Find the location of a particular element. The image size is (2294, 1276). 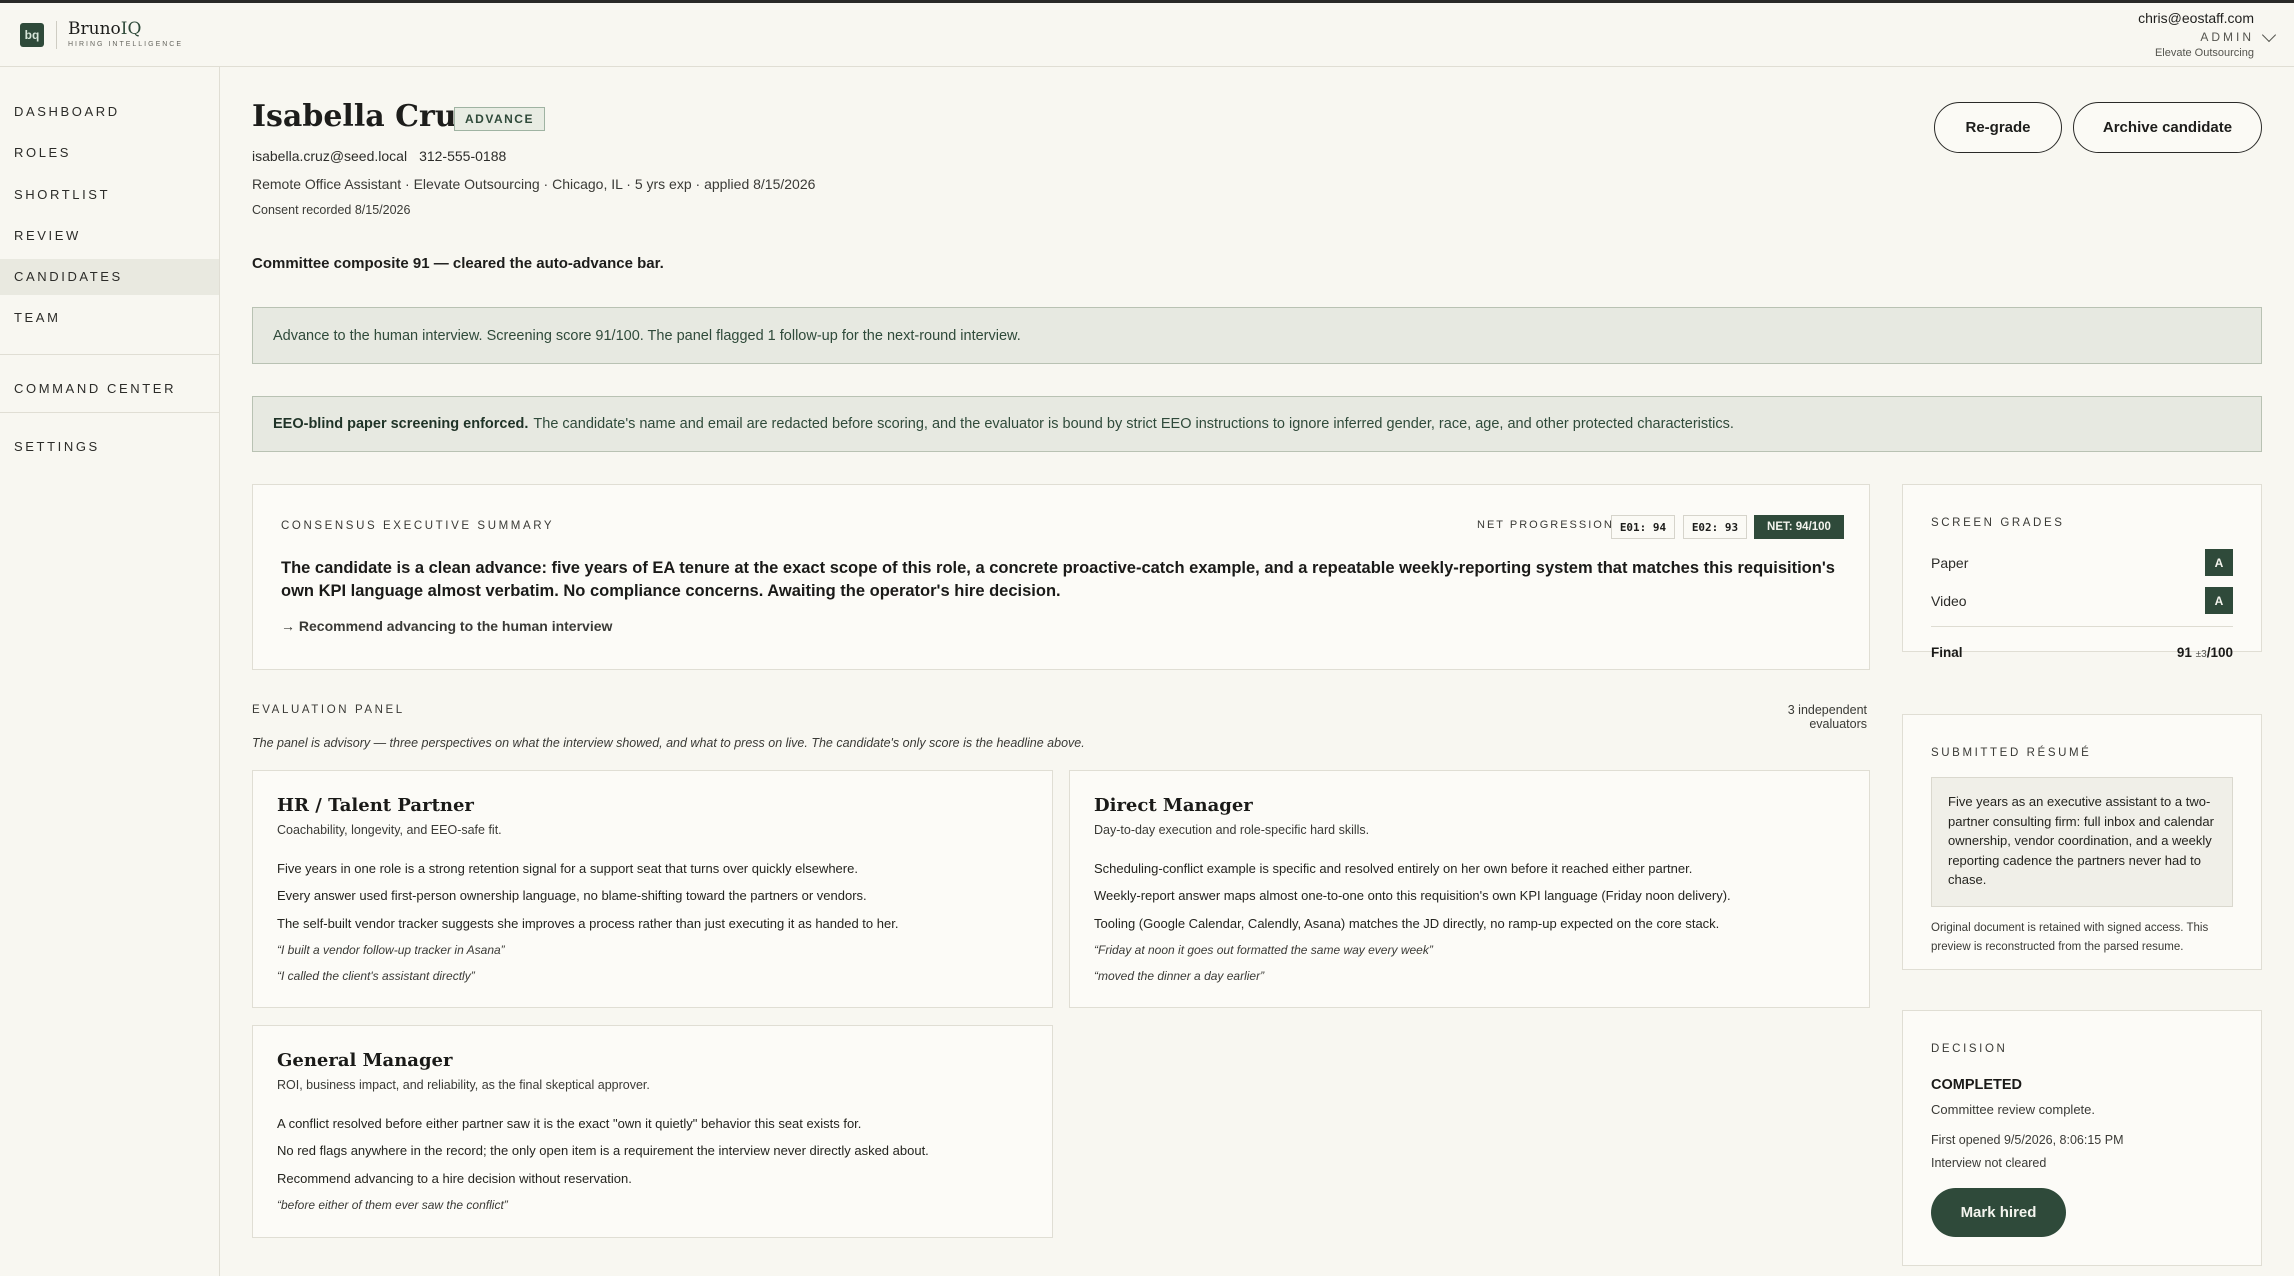

e01-score-chip: E01: 94 is located at coordinates (1643, 527).